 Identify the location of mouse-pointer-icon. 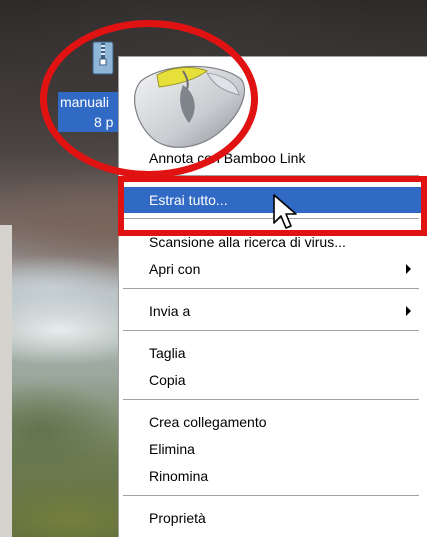
(285, 211).